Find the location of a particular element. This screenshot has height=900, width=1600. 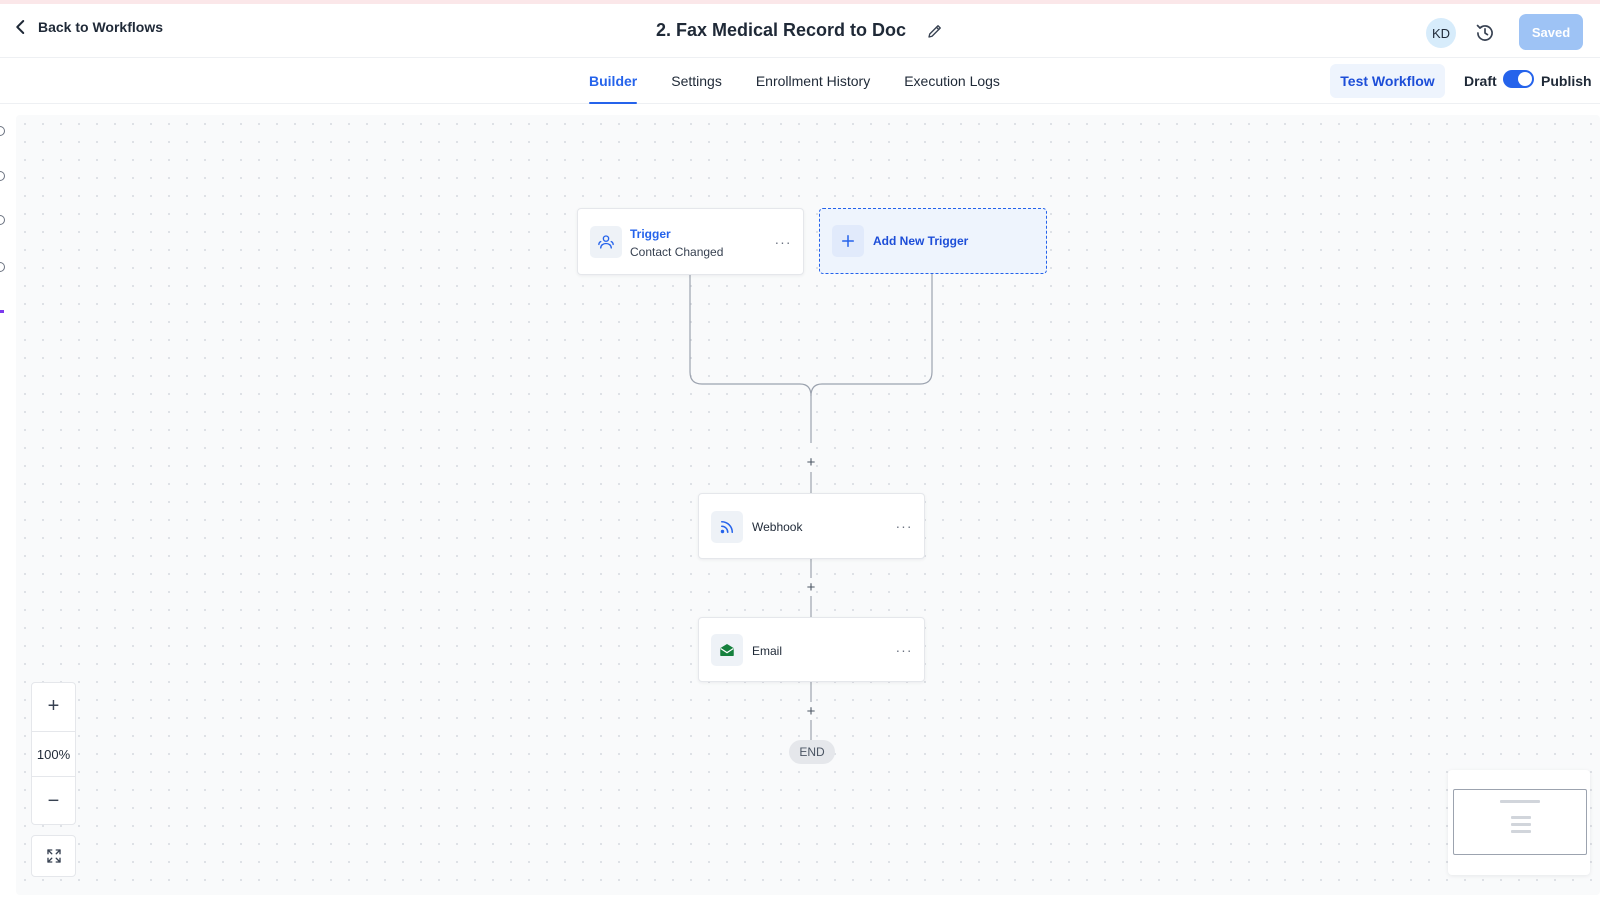

trigger-icon-box is located at coordinates (606, 242).